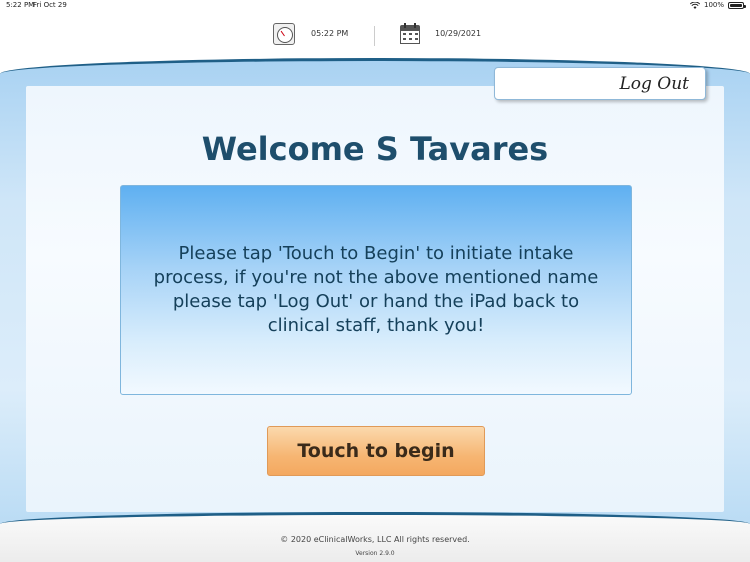 This screenshot has width=750, height=562. What do you see at coordinates (20, 5) in the screenshot?
I see `status-time: 5:22 PM` at bounding box center [20, 5].